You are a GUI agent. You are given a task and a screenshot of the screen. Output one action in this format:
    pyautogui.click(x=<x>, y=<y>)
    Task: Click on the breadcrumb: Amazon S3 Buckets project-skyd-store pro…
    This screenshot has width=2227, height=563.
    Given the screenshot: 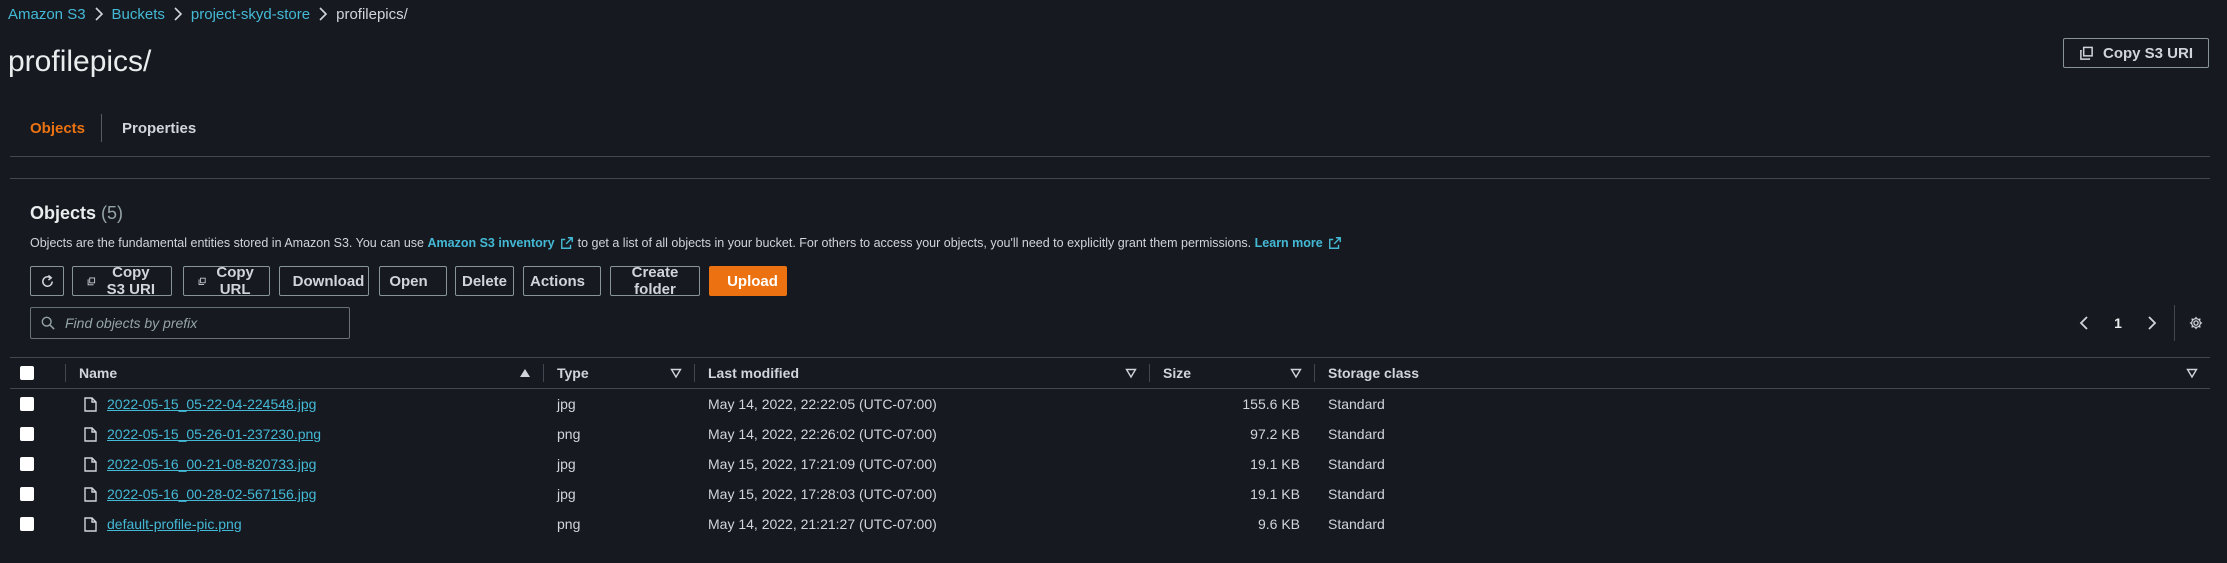 What is the action you would take?
    pyautogui.click(x=208, y=14)
    